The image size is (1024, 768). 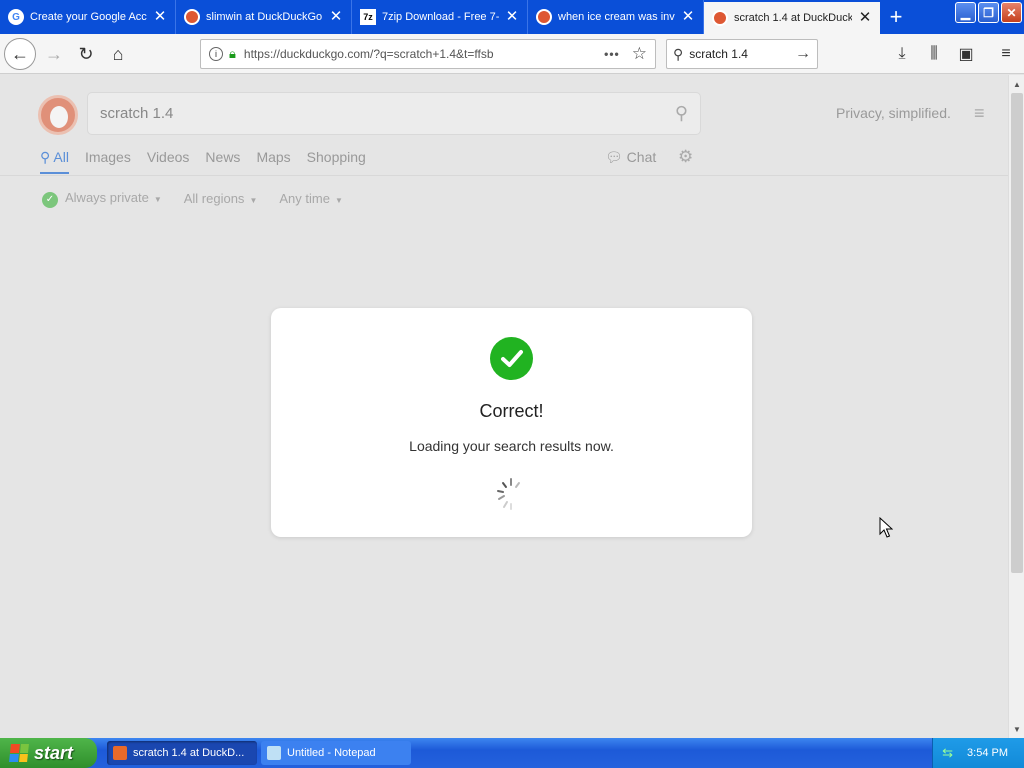 I want to click on mouse-pointer-icon, so click(x=886, y=527).